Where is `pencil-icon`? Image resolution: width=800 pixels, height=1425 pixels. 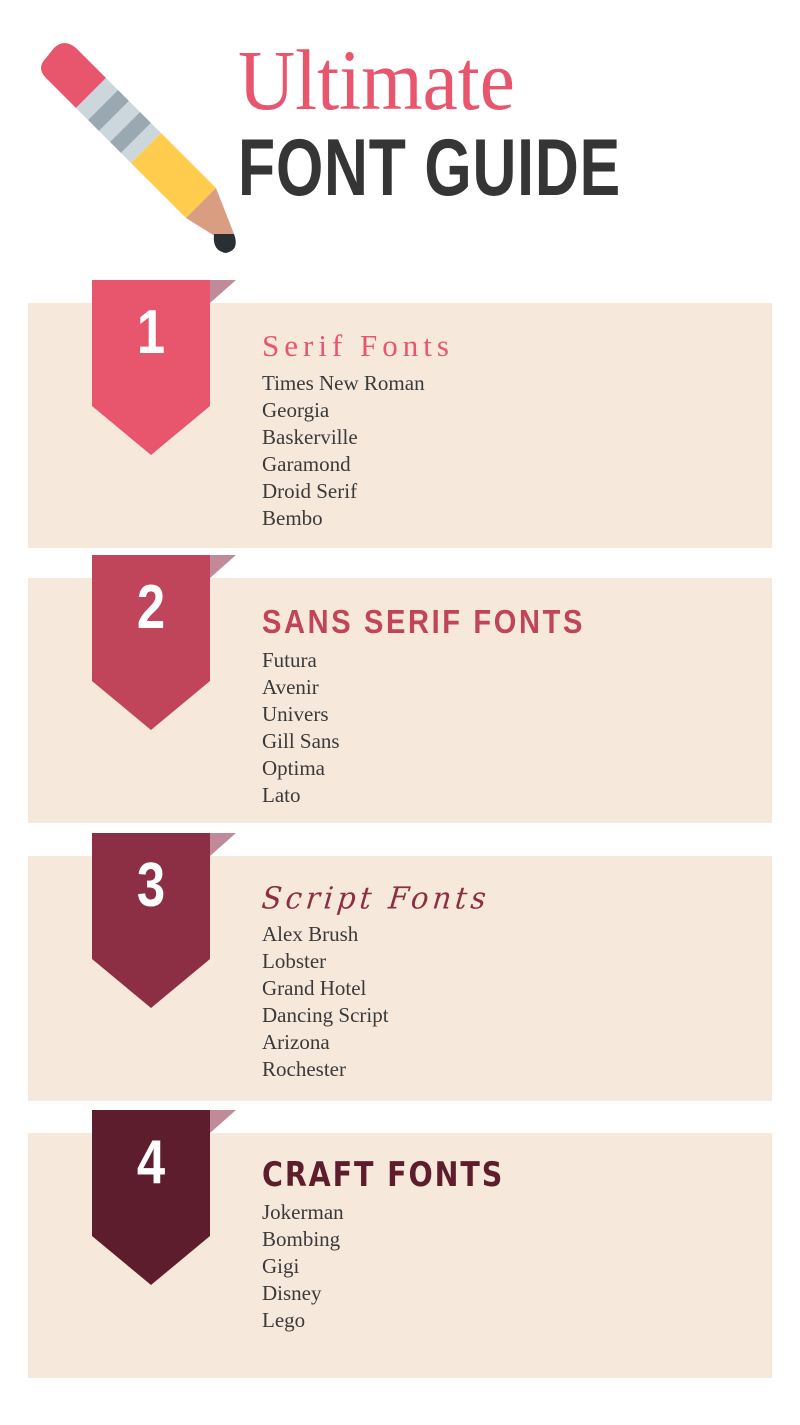 pencil-icon is located at coordinates (138, 148).